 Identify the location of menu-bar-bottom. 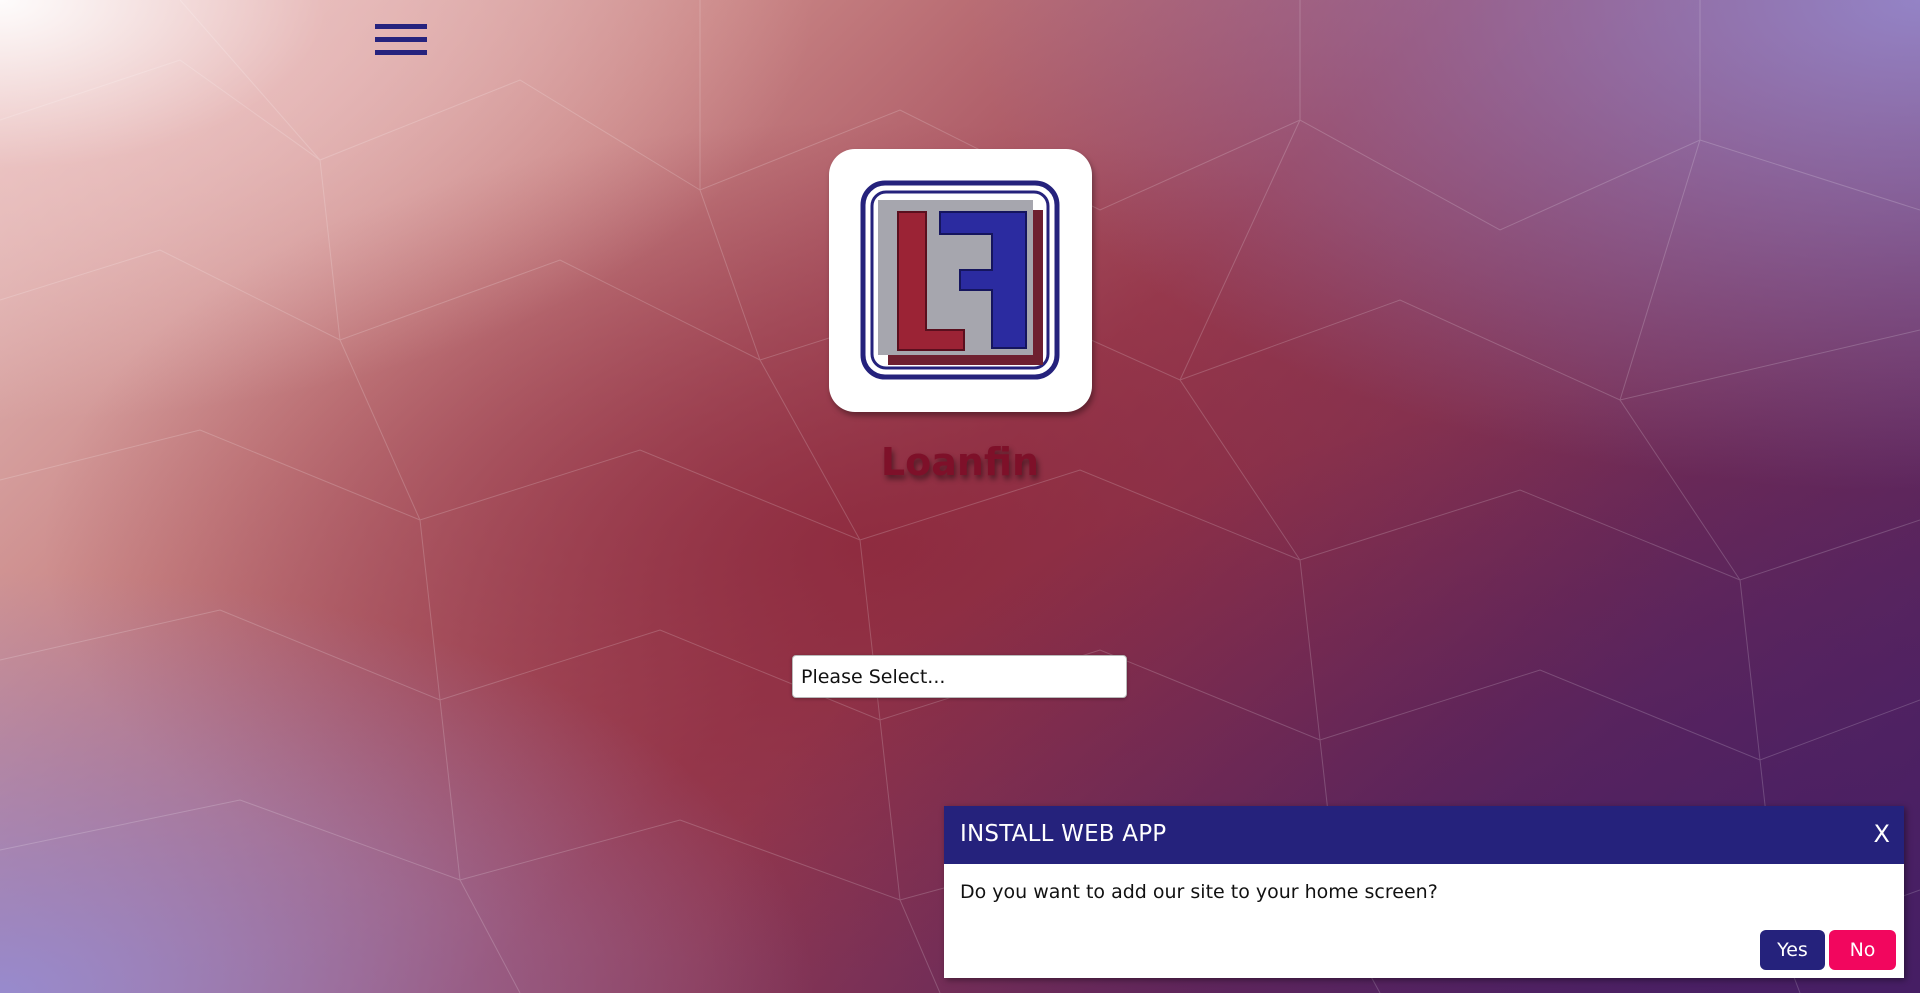
(401, 52).